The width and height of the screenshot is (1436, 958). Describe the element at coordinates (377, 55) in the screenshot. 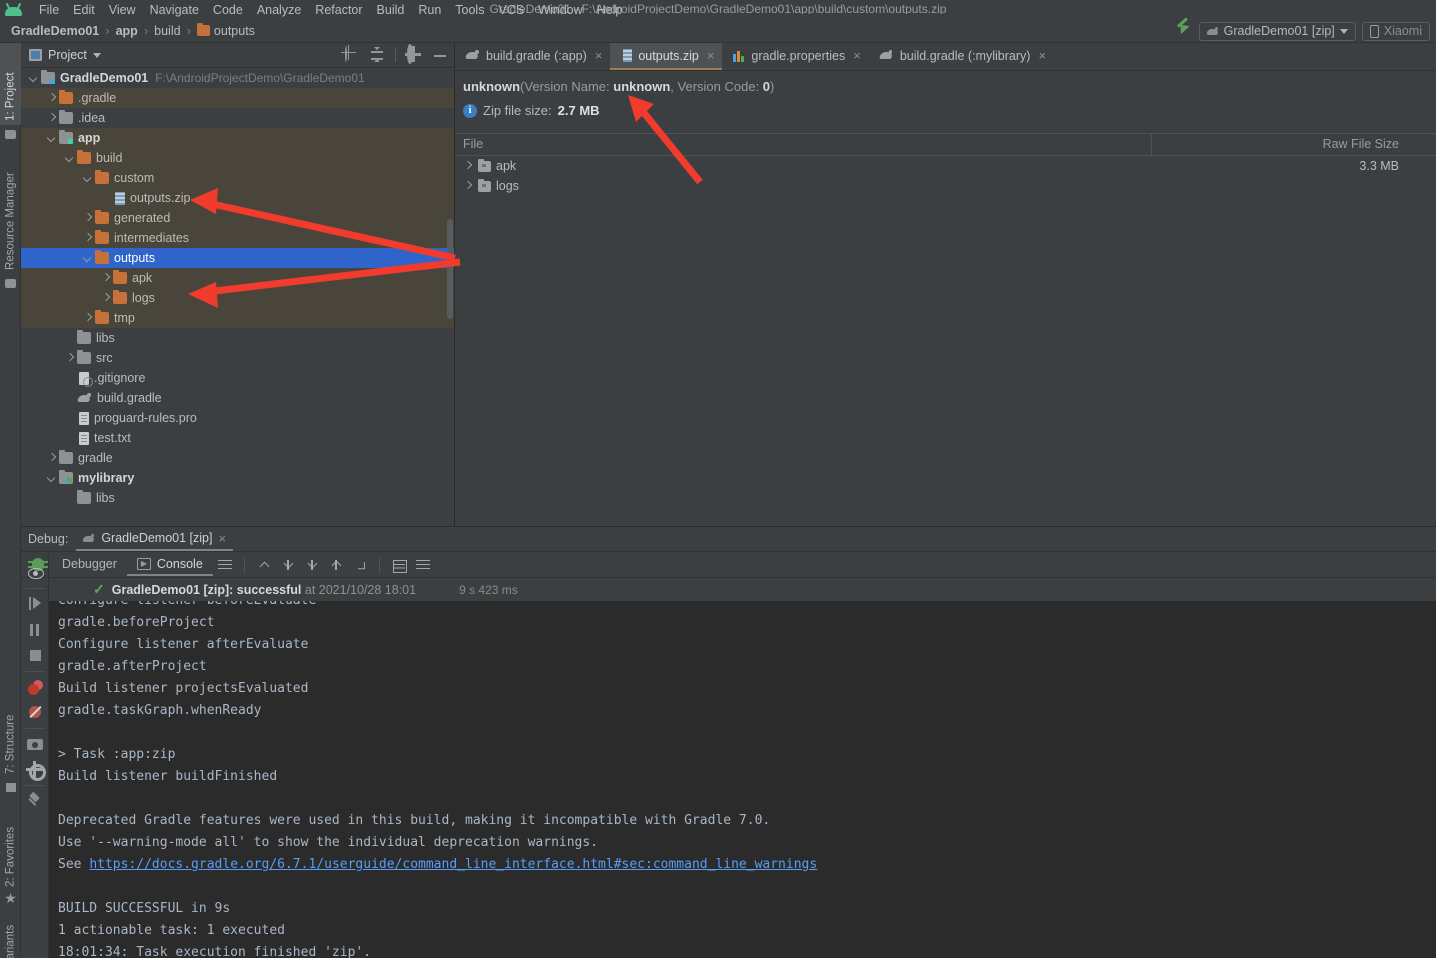

I see `collapse-all-icon` at that location.